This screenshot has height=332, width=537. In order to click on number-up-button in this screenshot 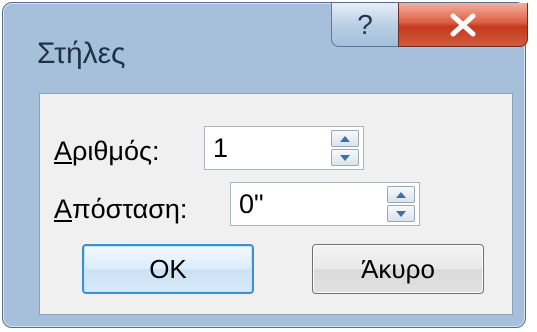, I will do `click(345, 138)`.